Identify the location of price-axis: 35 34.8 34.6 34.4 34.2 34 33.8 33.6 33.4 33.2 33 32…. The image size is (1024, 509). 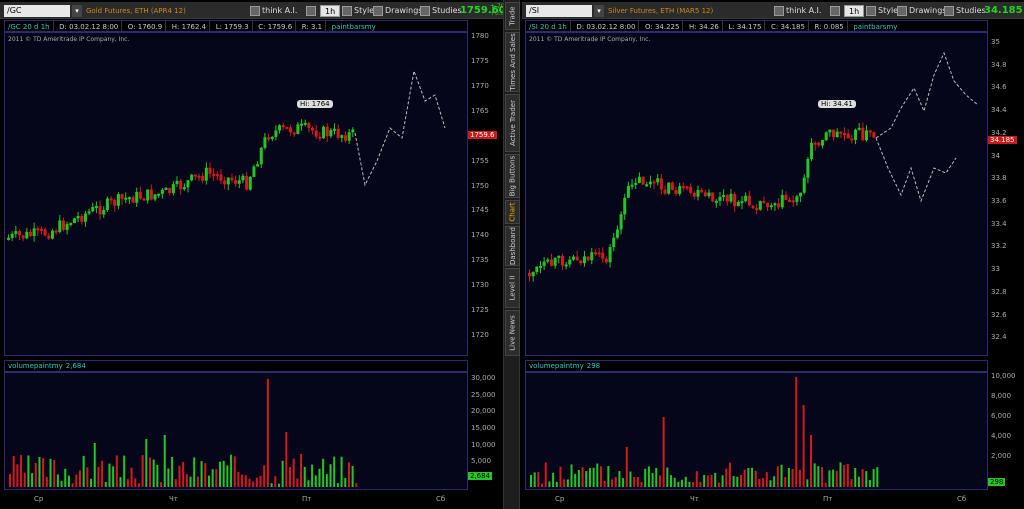
(1005, 194).